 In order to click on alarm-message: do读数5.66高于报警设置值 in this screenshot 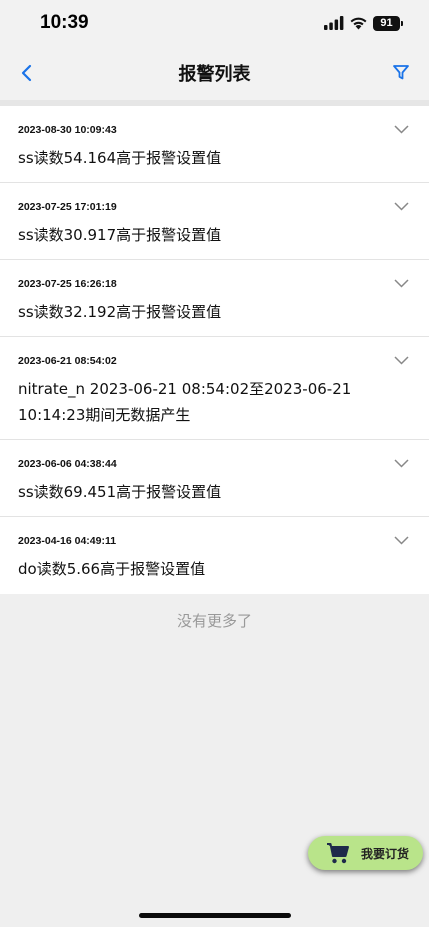, I will do `click(112, 569)`.